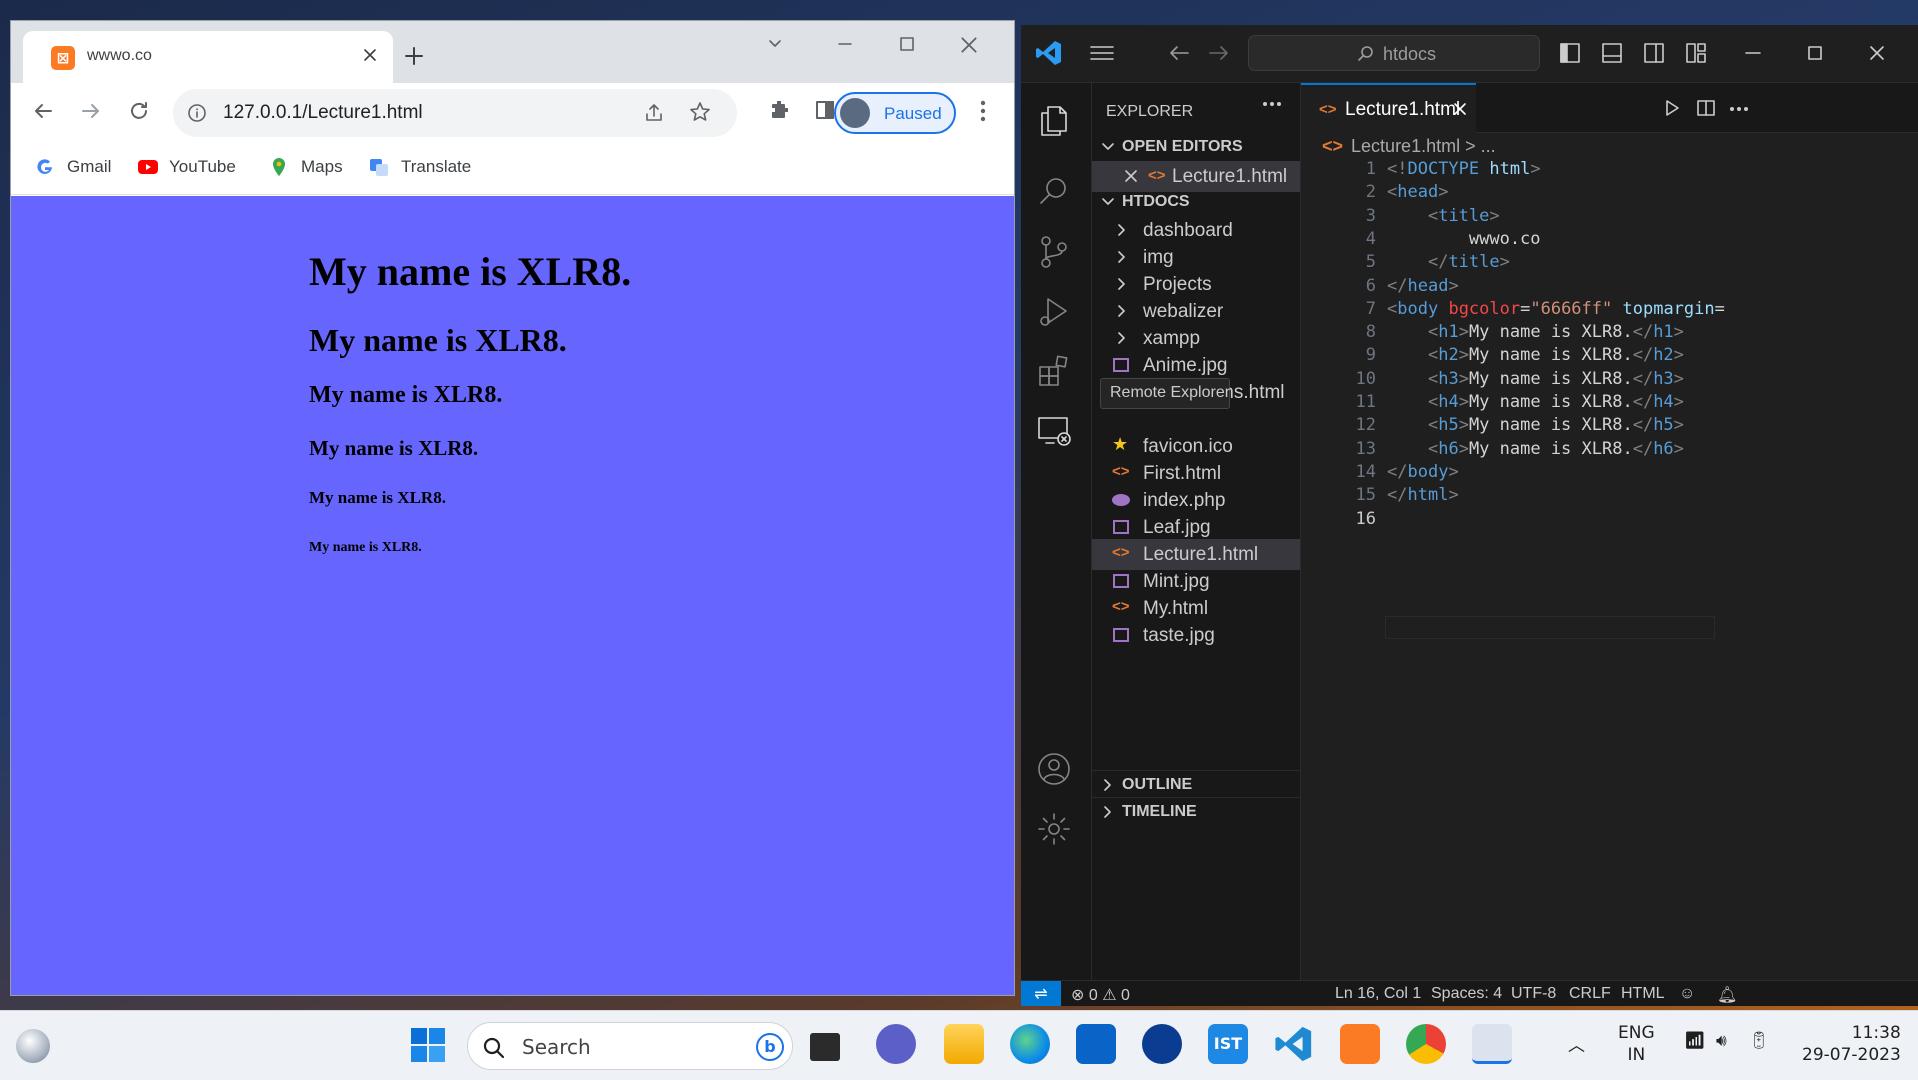 This screenshot has height=1080, width=1918. Describe the element at coordinates (1054, 251) in the screenshot. I see `source-control-icon` at that location.